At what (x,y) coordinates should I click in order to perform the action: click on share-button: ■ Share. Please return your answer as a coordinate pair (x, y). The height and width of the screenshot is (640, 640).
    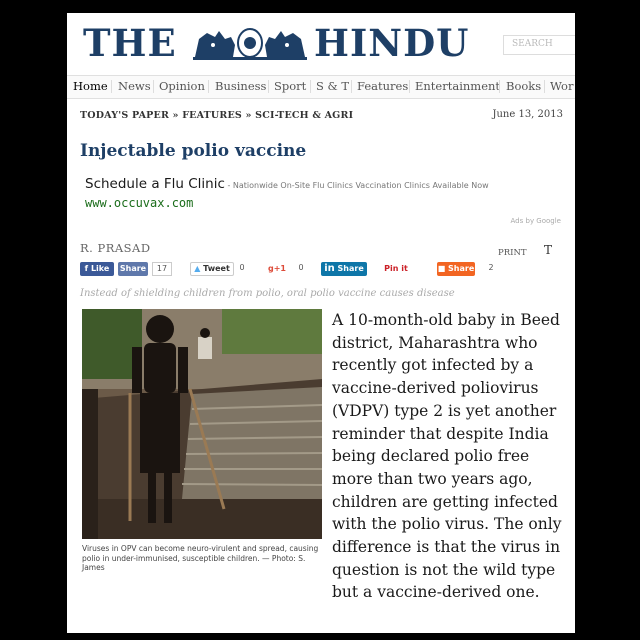
    Looking at the image, I should click on (456, 269).